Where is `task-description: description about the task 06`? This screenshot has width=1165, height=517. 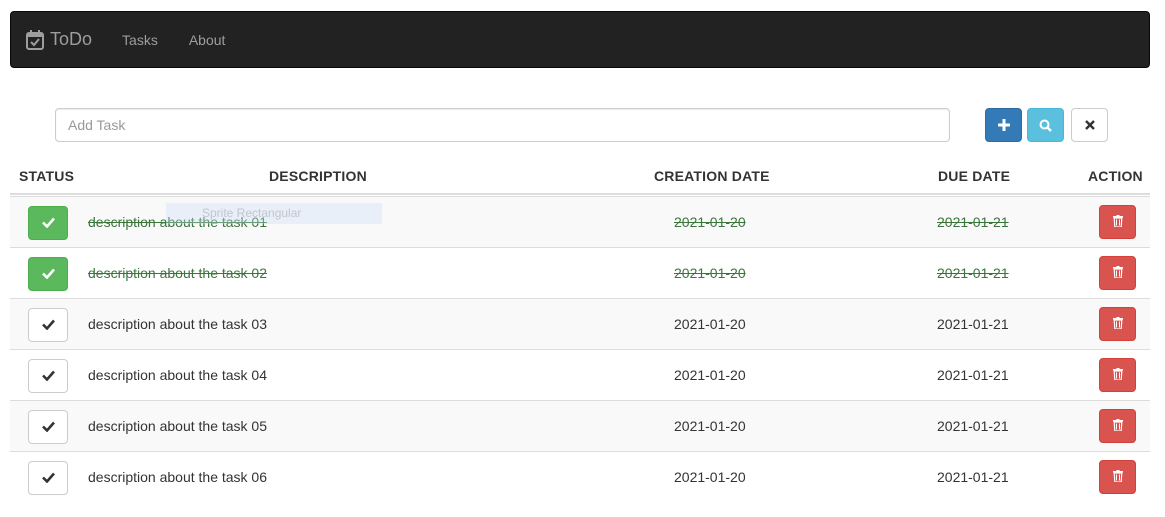 task-description: description about the task 06 is located at coordinates (178, 477).